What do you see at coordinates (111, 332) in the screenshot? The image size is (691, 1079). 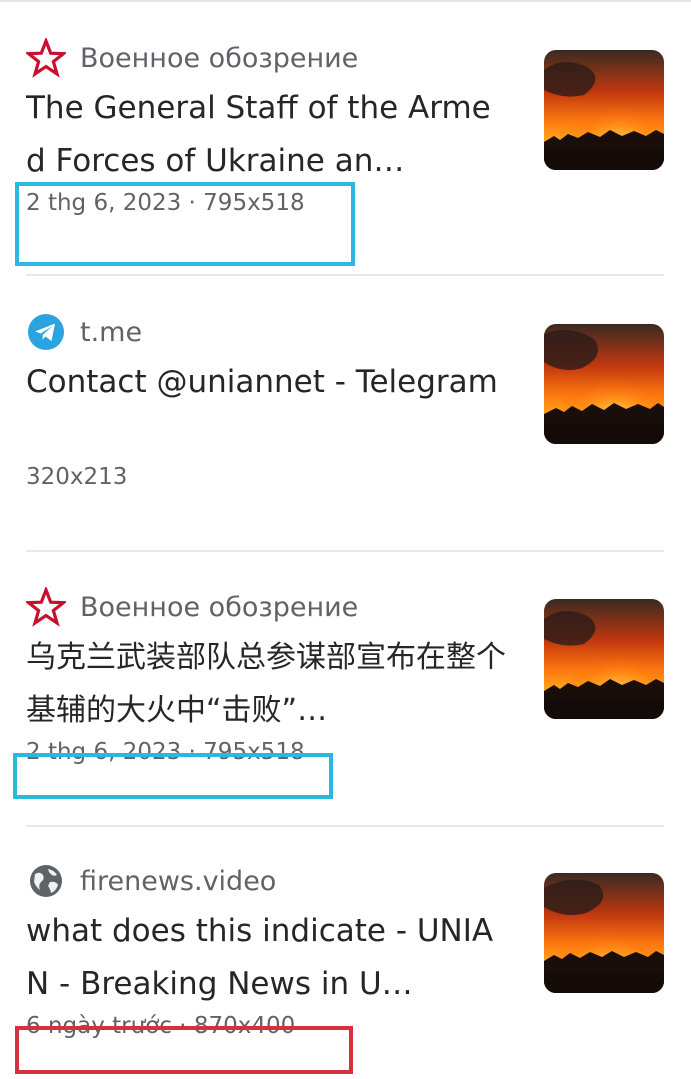 I see `source-name: t.me` at bounding box center [111, 332].